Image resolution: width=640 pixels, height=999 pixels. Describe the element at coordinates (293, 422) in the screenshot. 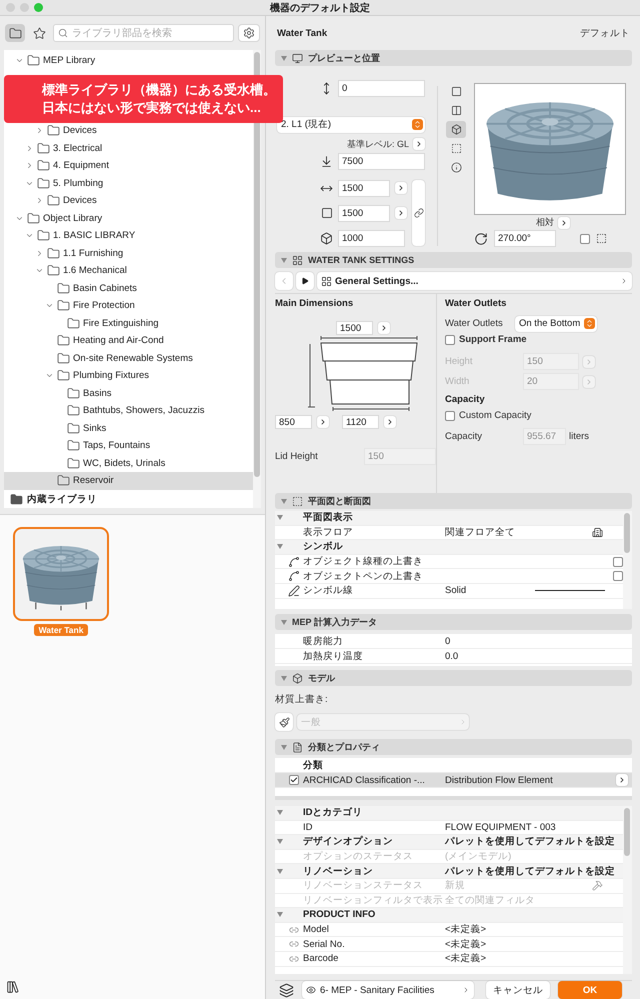

I see `height-dimension-field: 850` at that location.